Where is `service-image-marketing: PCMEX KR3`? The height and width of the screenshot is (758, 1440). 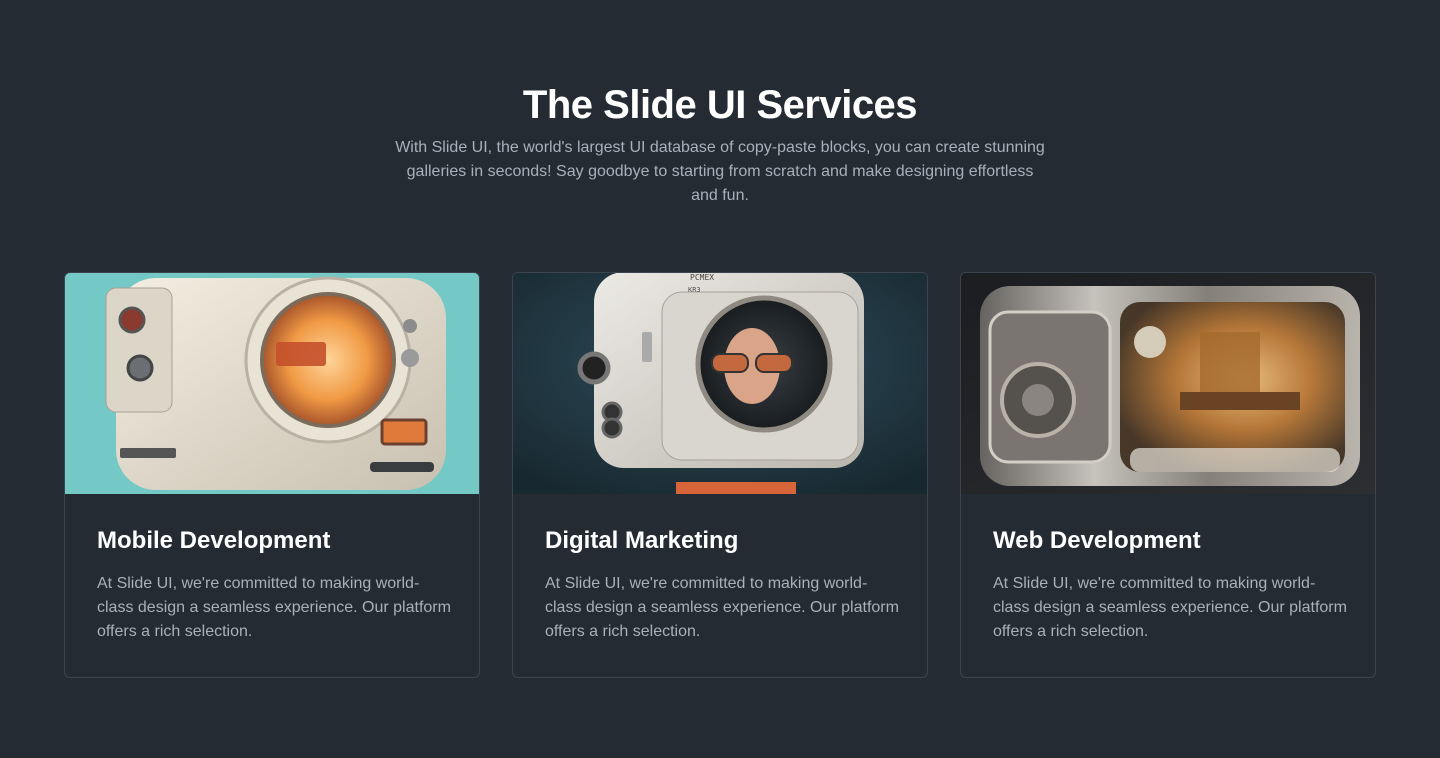
service-image-marketing: PCMEX KR3 is located at coordinates (720, 383).